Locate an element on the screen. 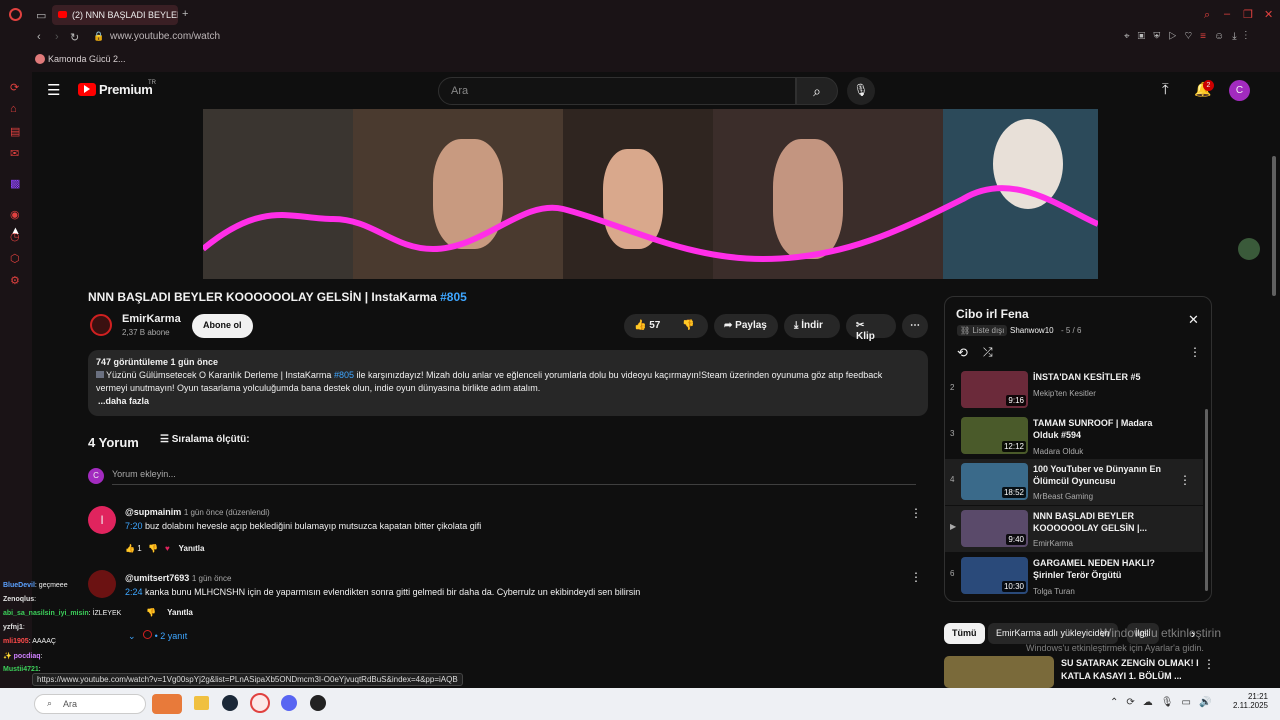 This screenshot has width=1280, height=720. snapshot-icon: ▣ is located at coordinates (1146, 36).